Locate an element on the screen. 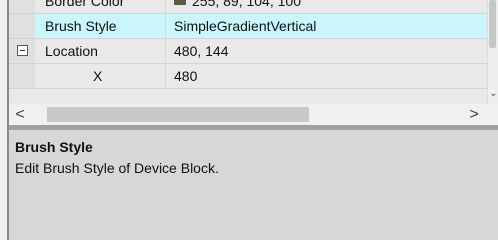 This screenshot has width=498, height=240. property-row-location: Location 480, 144 is located at coordinates (248, 51).